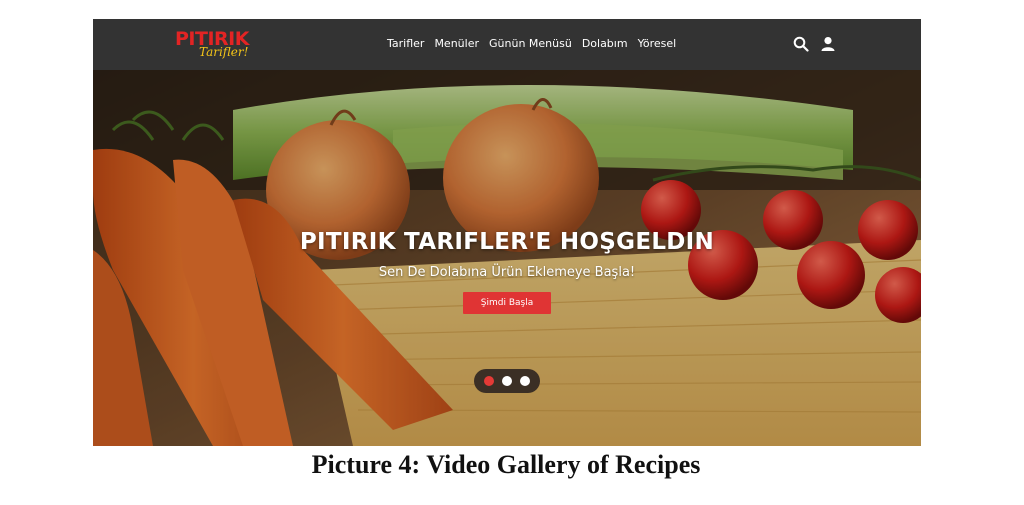 Image resolution: width=1024 pixels, height=505 pixels. I want to click on user-icon, so click(828, 44).